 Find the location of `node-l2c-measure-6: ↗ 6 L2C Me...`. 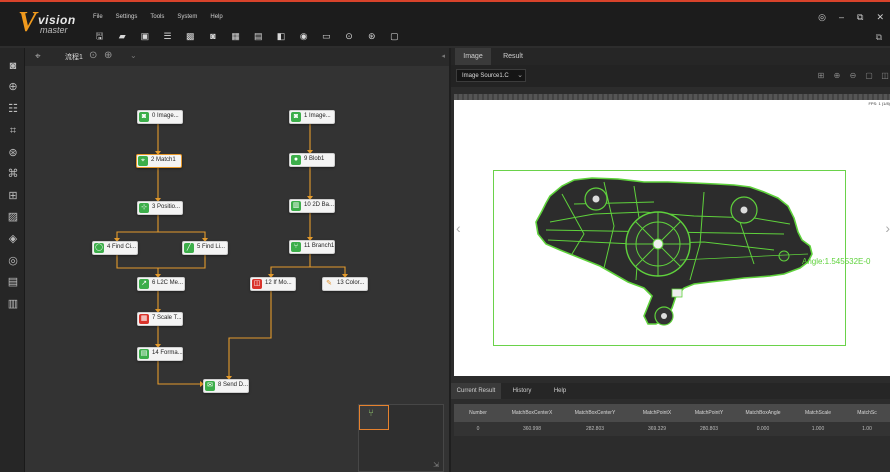

node-l2c-measure-6: ↗ 6 L2C Me... is located at coordinates (161, 284).